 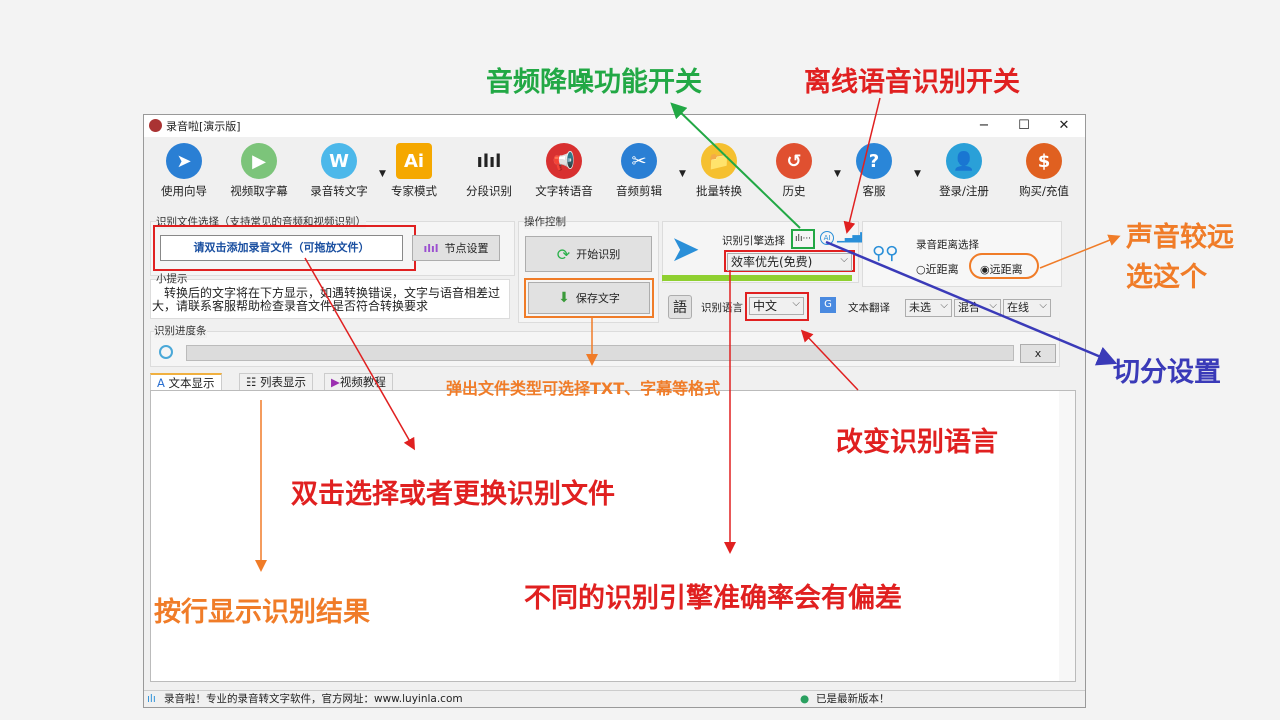 What do you see at coordinates (713, 598) in the screenshot?
I see `annotation-engine: 不同的识别引擎准确率会有偏差` at bounding box center [713, 598].